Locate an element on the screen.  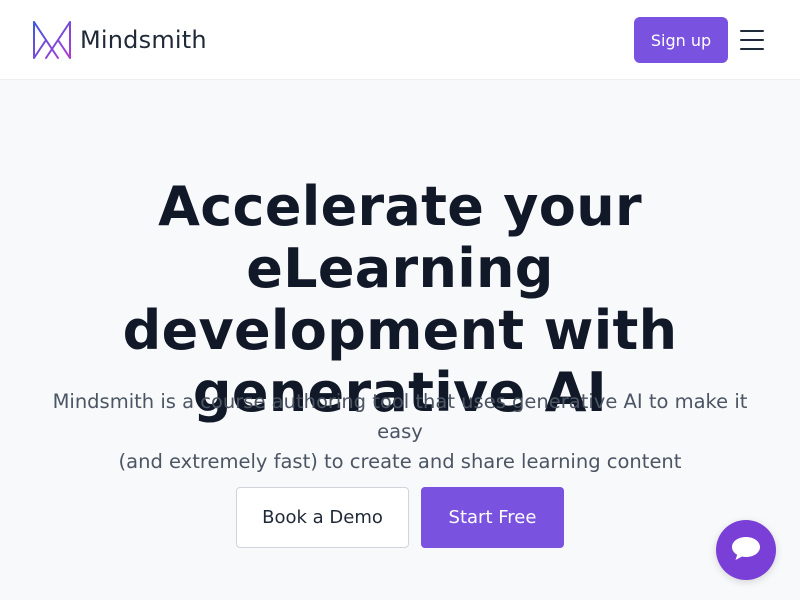
chat-bubble-icon is located at coordinates (746, 550).